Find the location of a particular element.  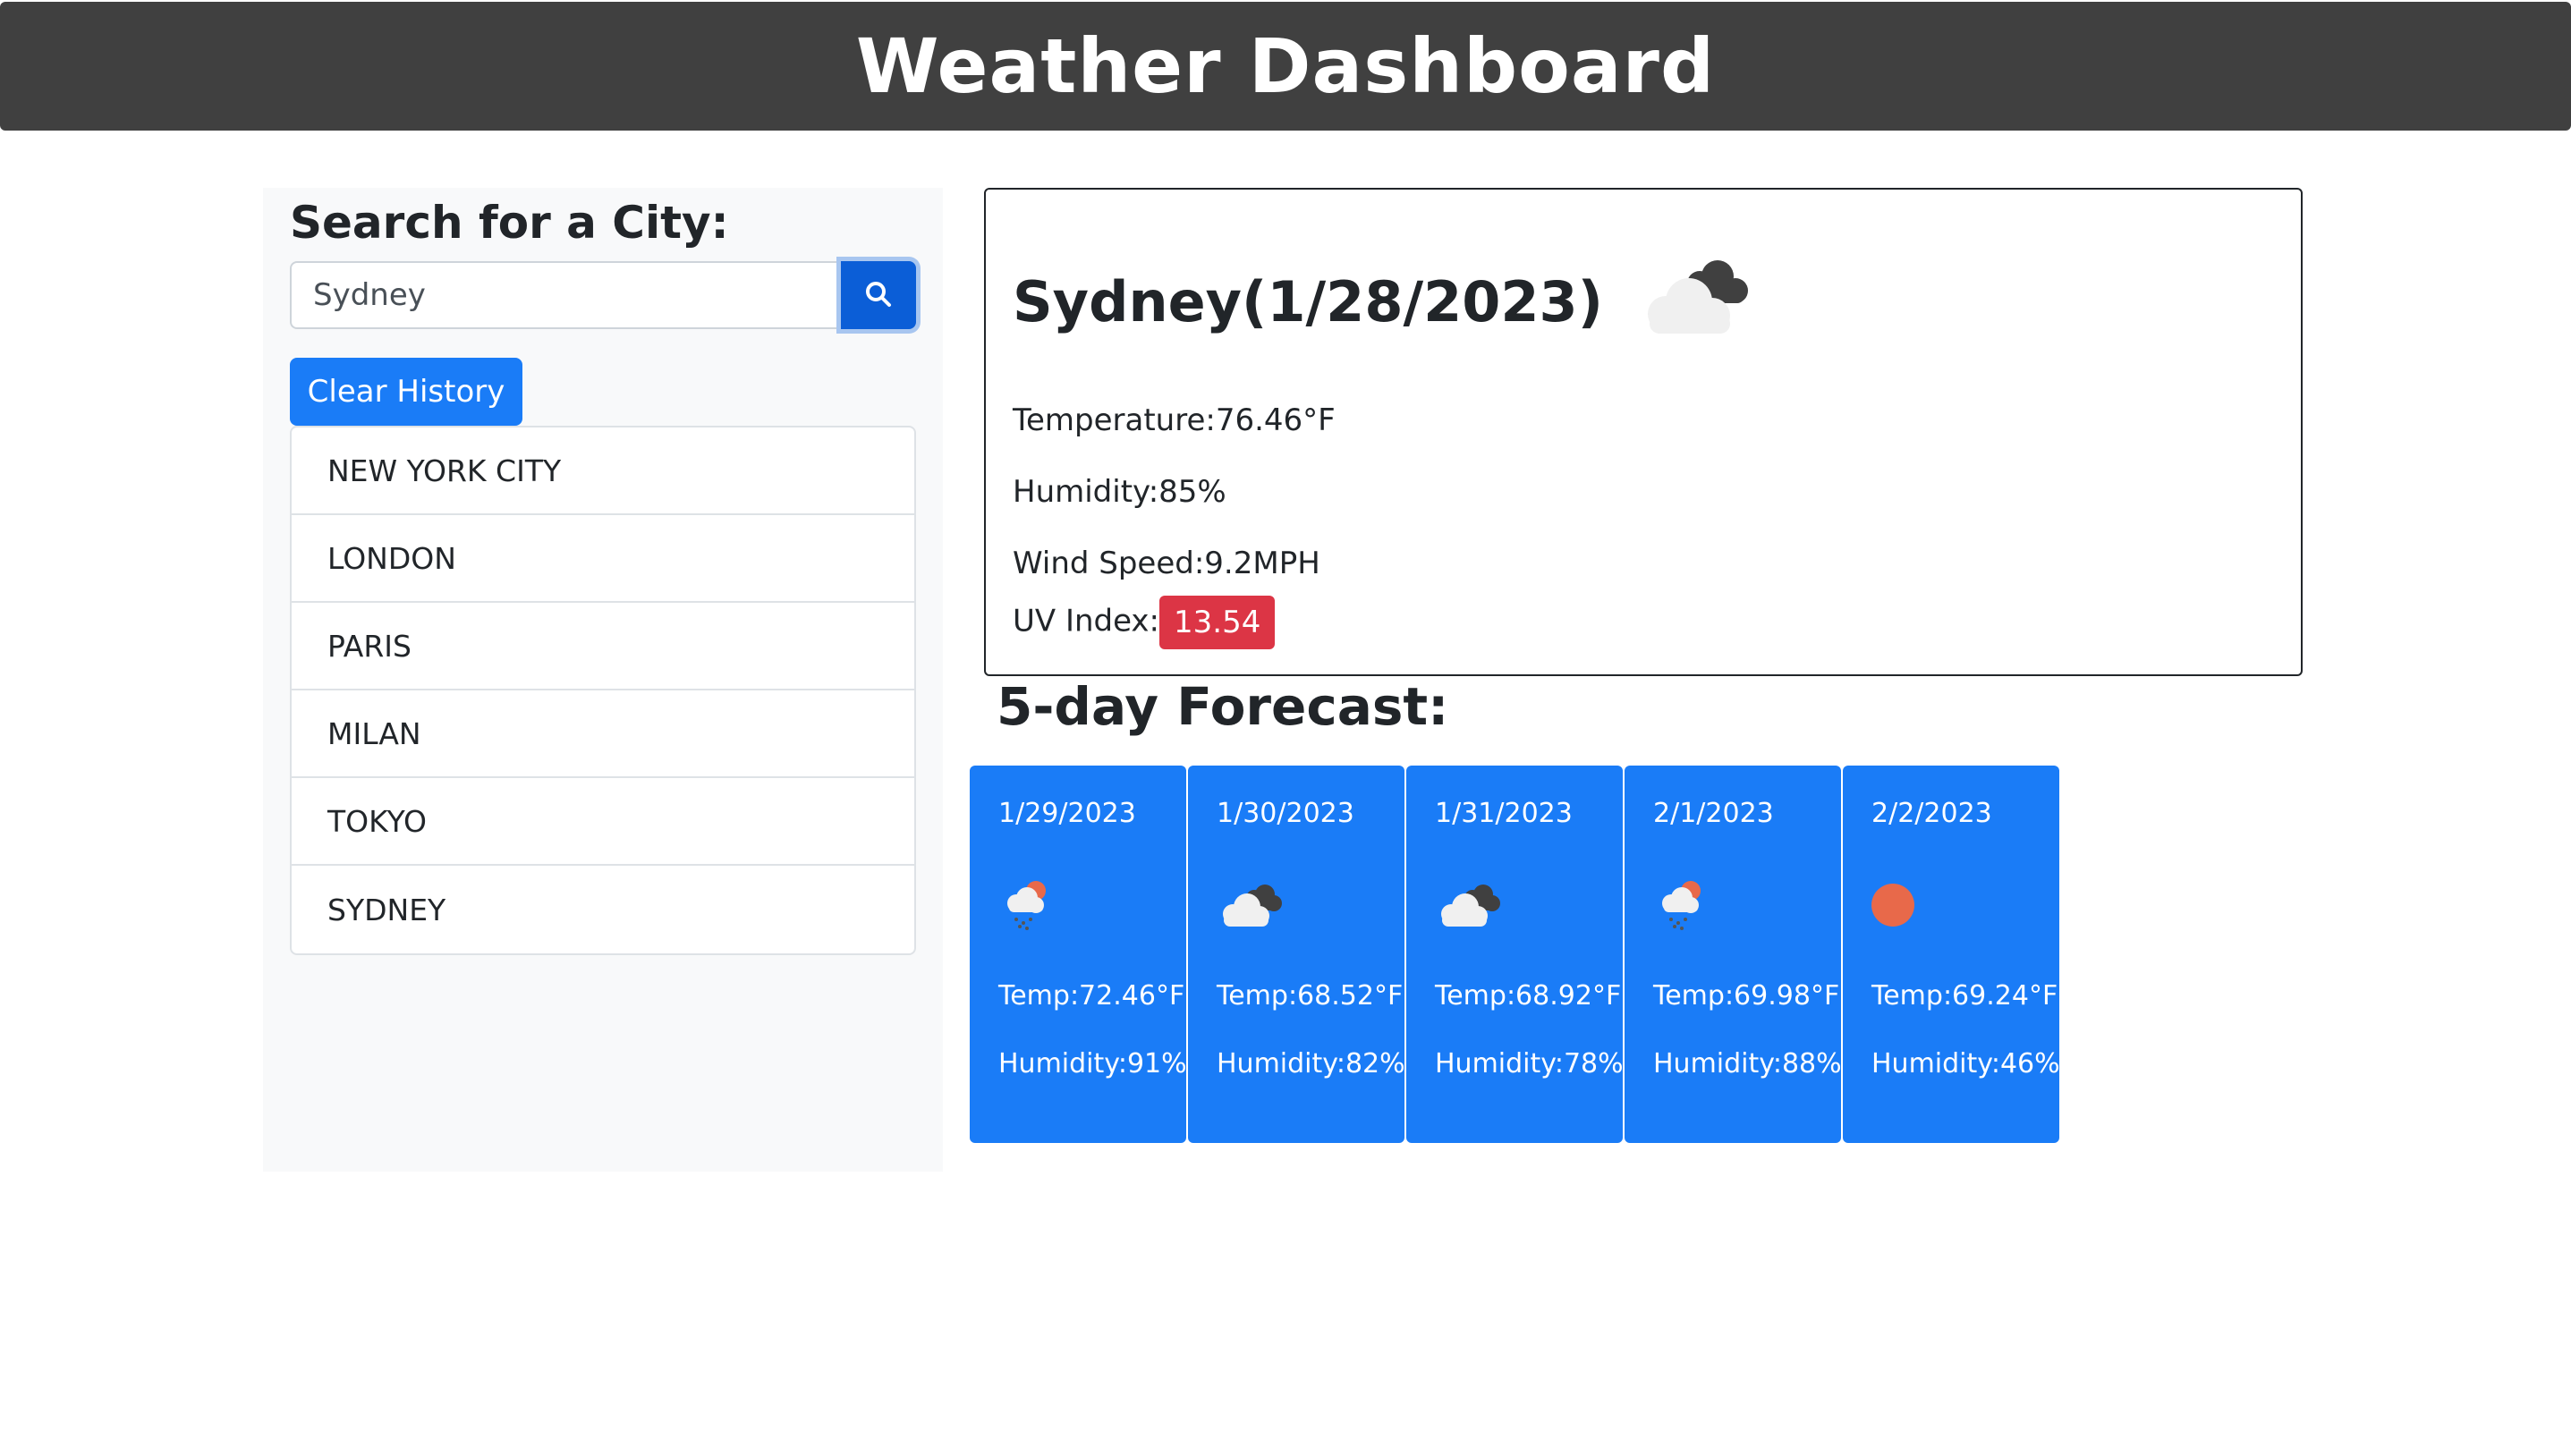

current-uv-row: UV Index: 13.54 is located at coordinates (1144, 622).